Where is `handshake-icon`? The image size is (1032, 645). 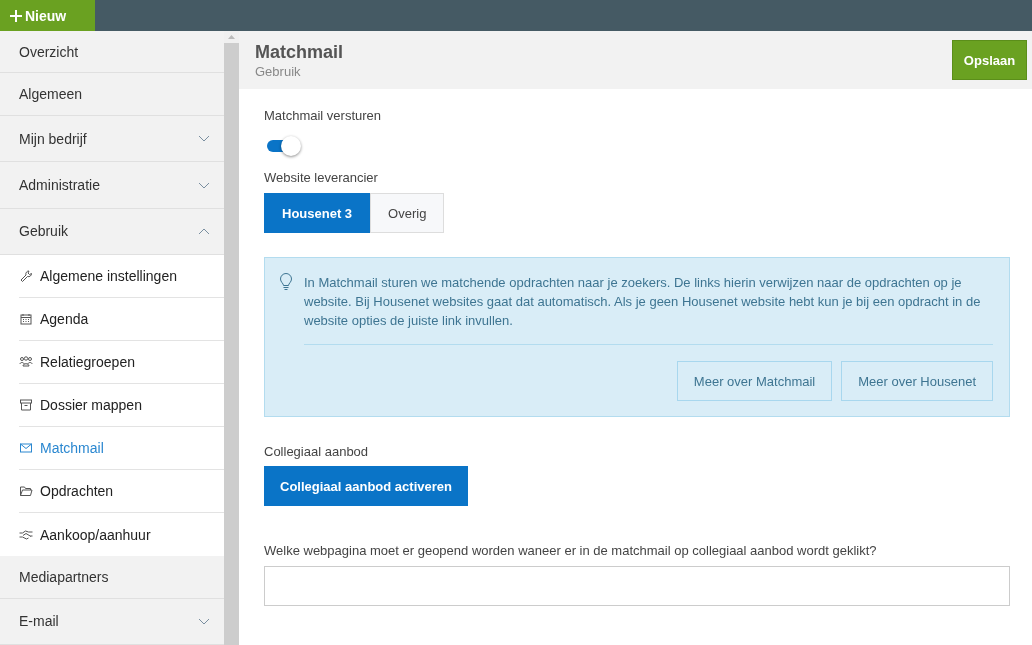 handshake-icon is located at coordinates (26, 534).